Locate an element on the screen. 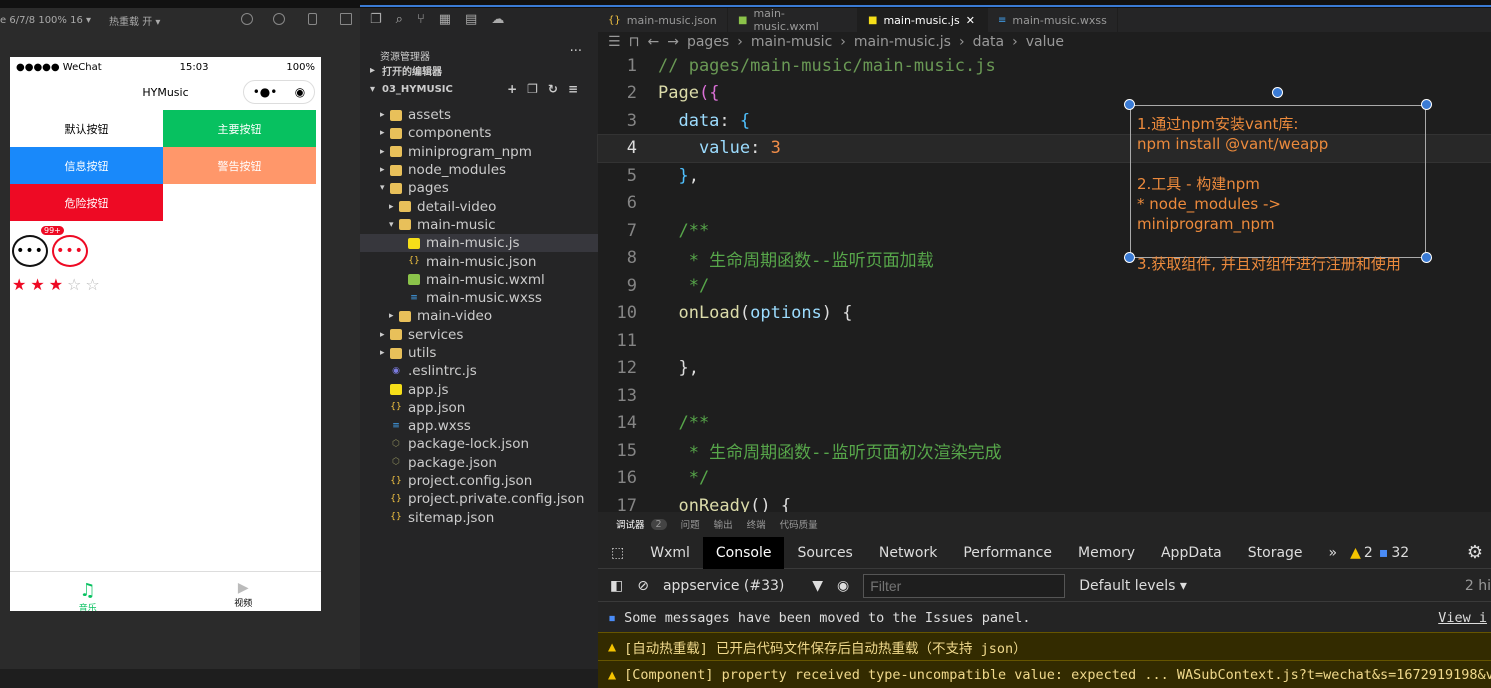  vant-button: 信息按钮 is located at coordinates (86, 165).